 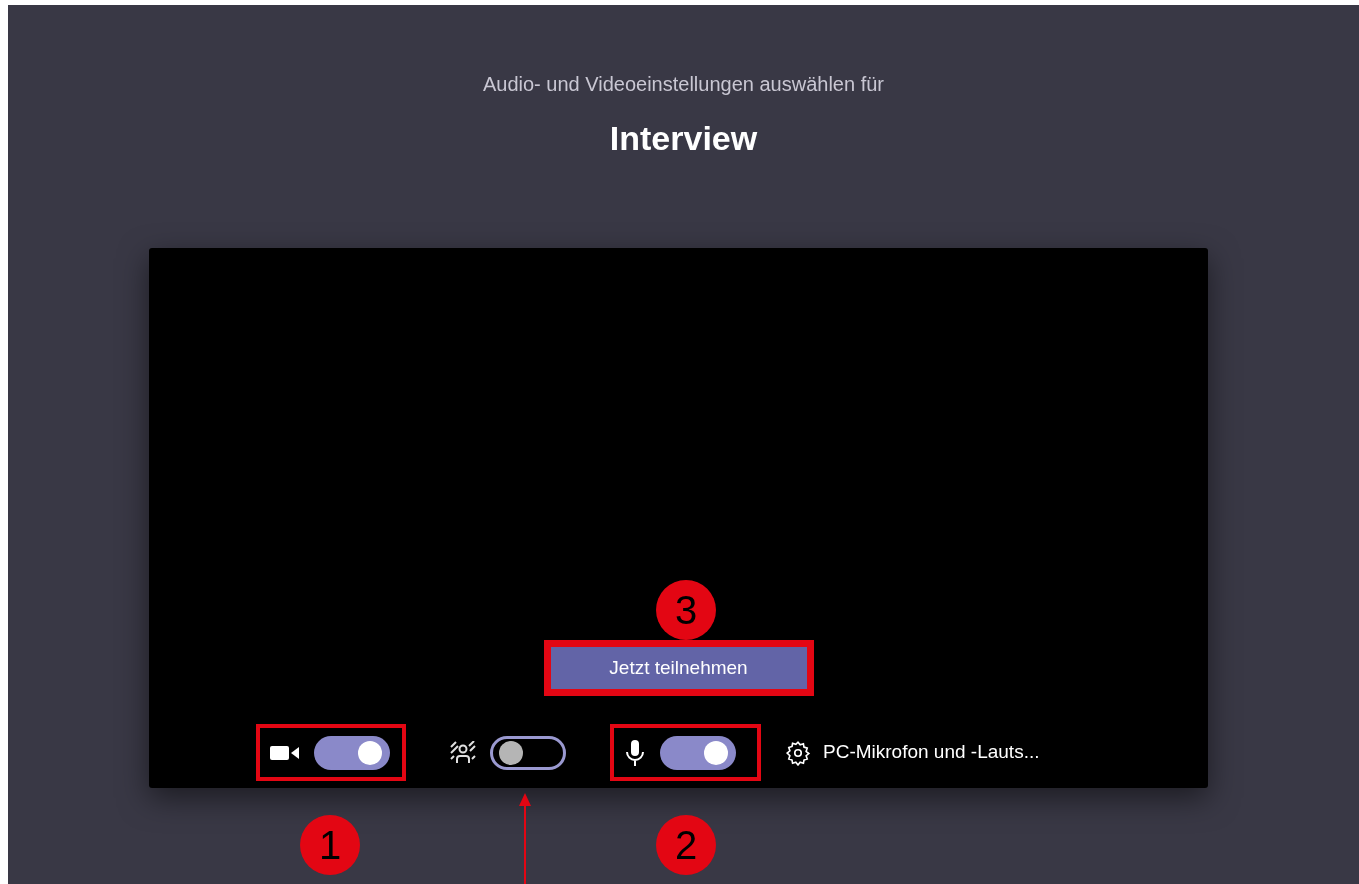 What do you see at coordinates (635, 752) in the screenshot?
I see `microphone-icon` at bounding box center [635, 752].